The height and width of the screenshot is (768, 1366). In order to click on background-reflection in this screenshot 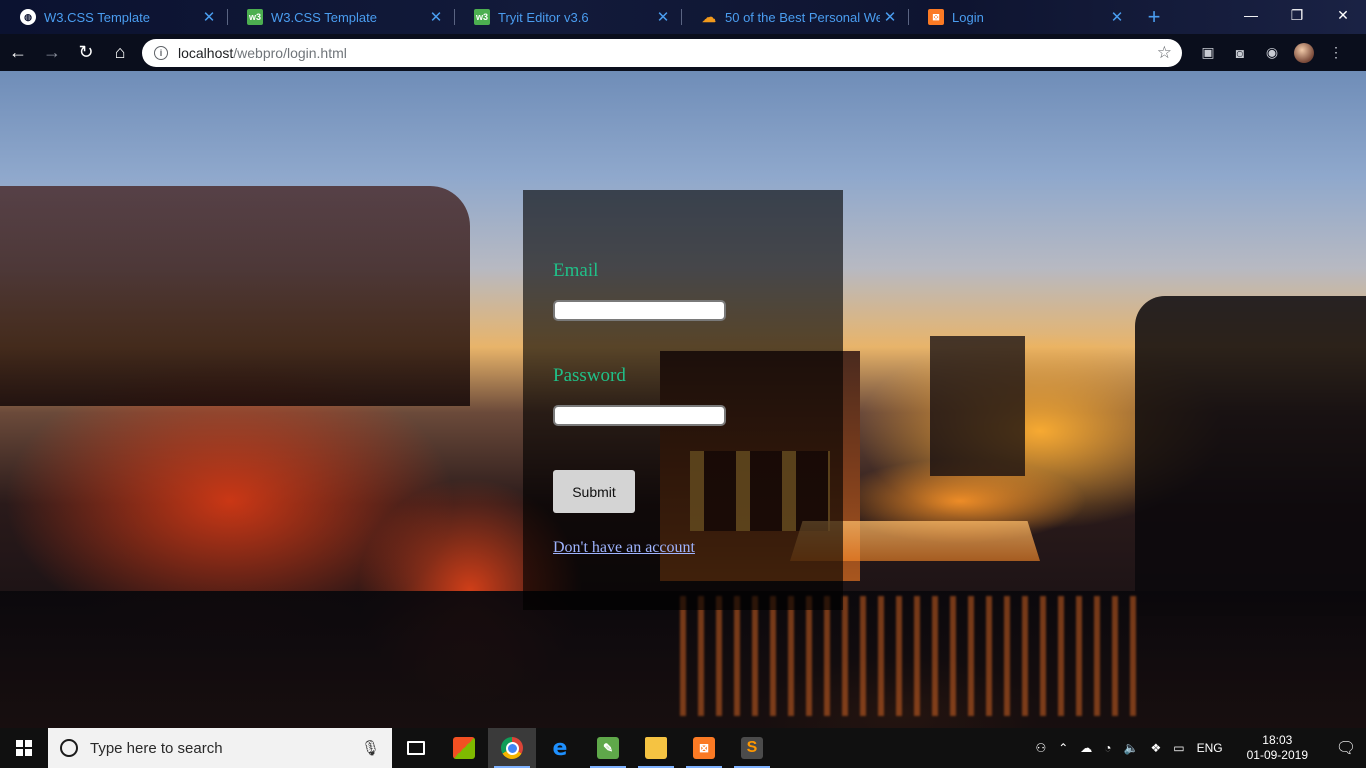, I will do `click(910, 656)`.